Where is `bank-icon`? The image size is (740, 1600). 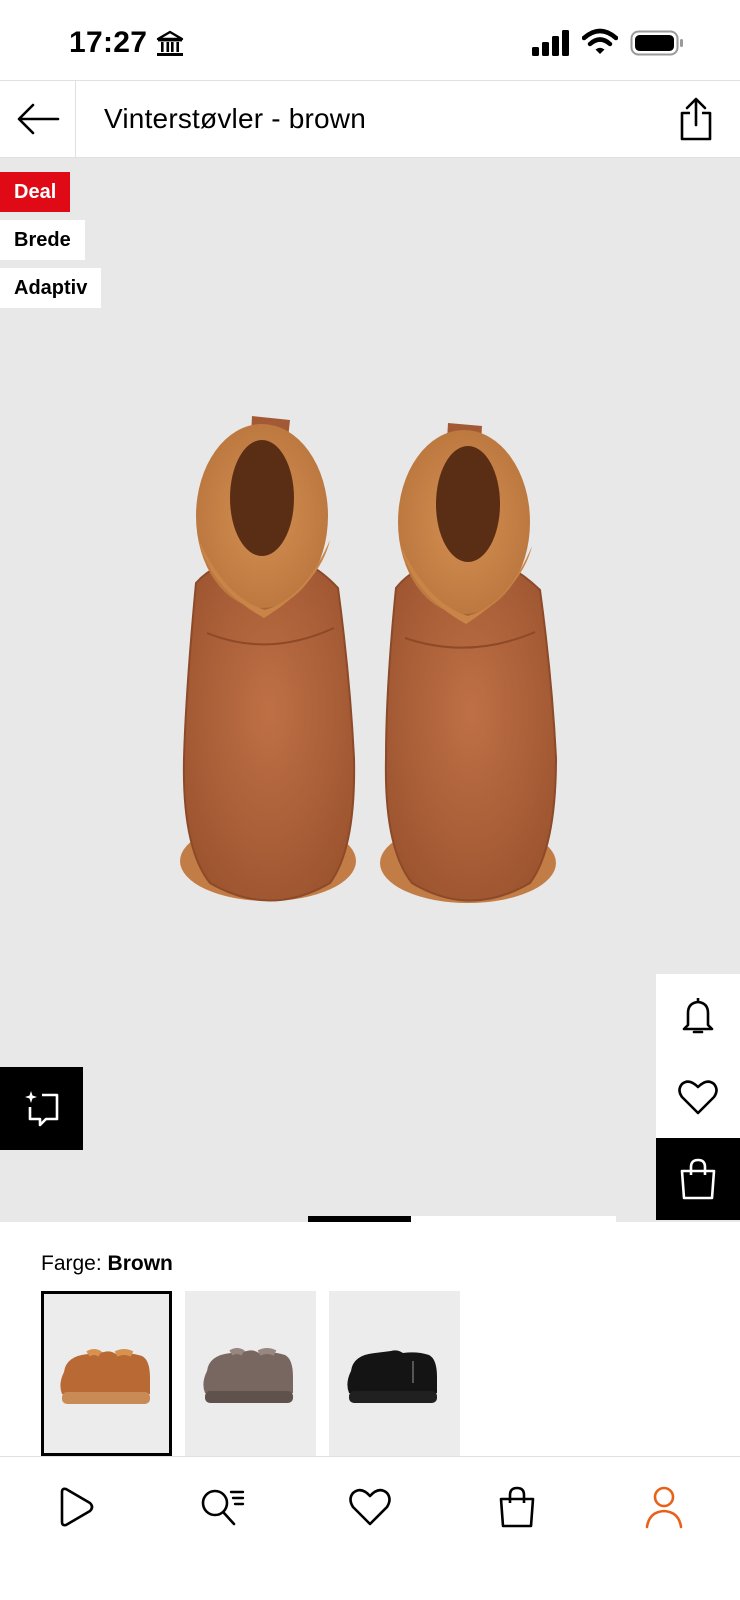
bank-icon is located at coordinates (170, 43).